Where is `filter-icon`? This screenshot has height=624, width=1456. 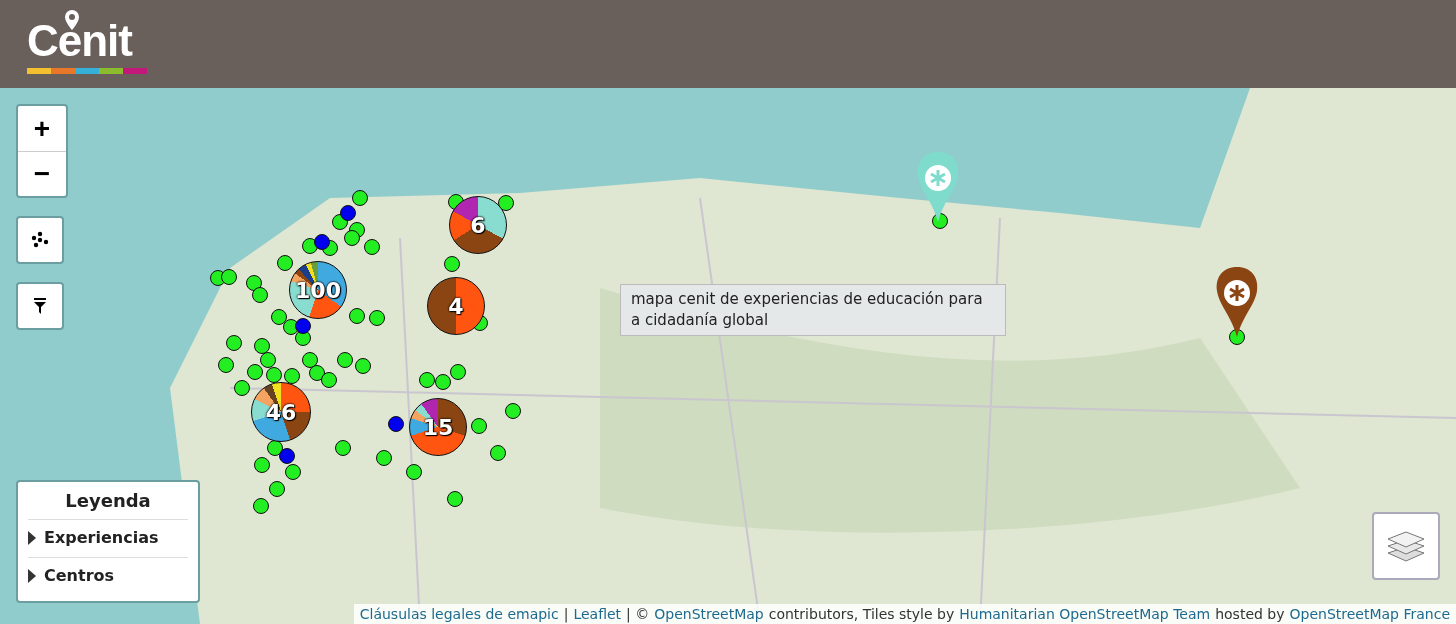
filter-icon is located at coordinates (40, 306).